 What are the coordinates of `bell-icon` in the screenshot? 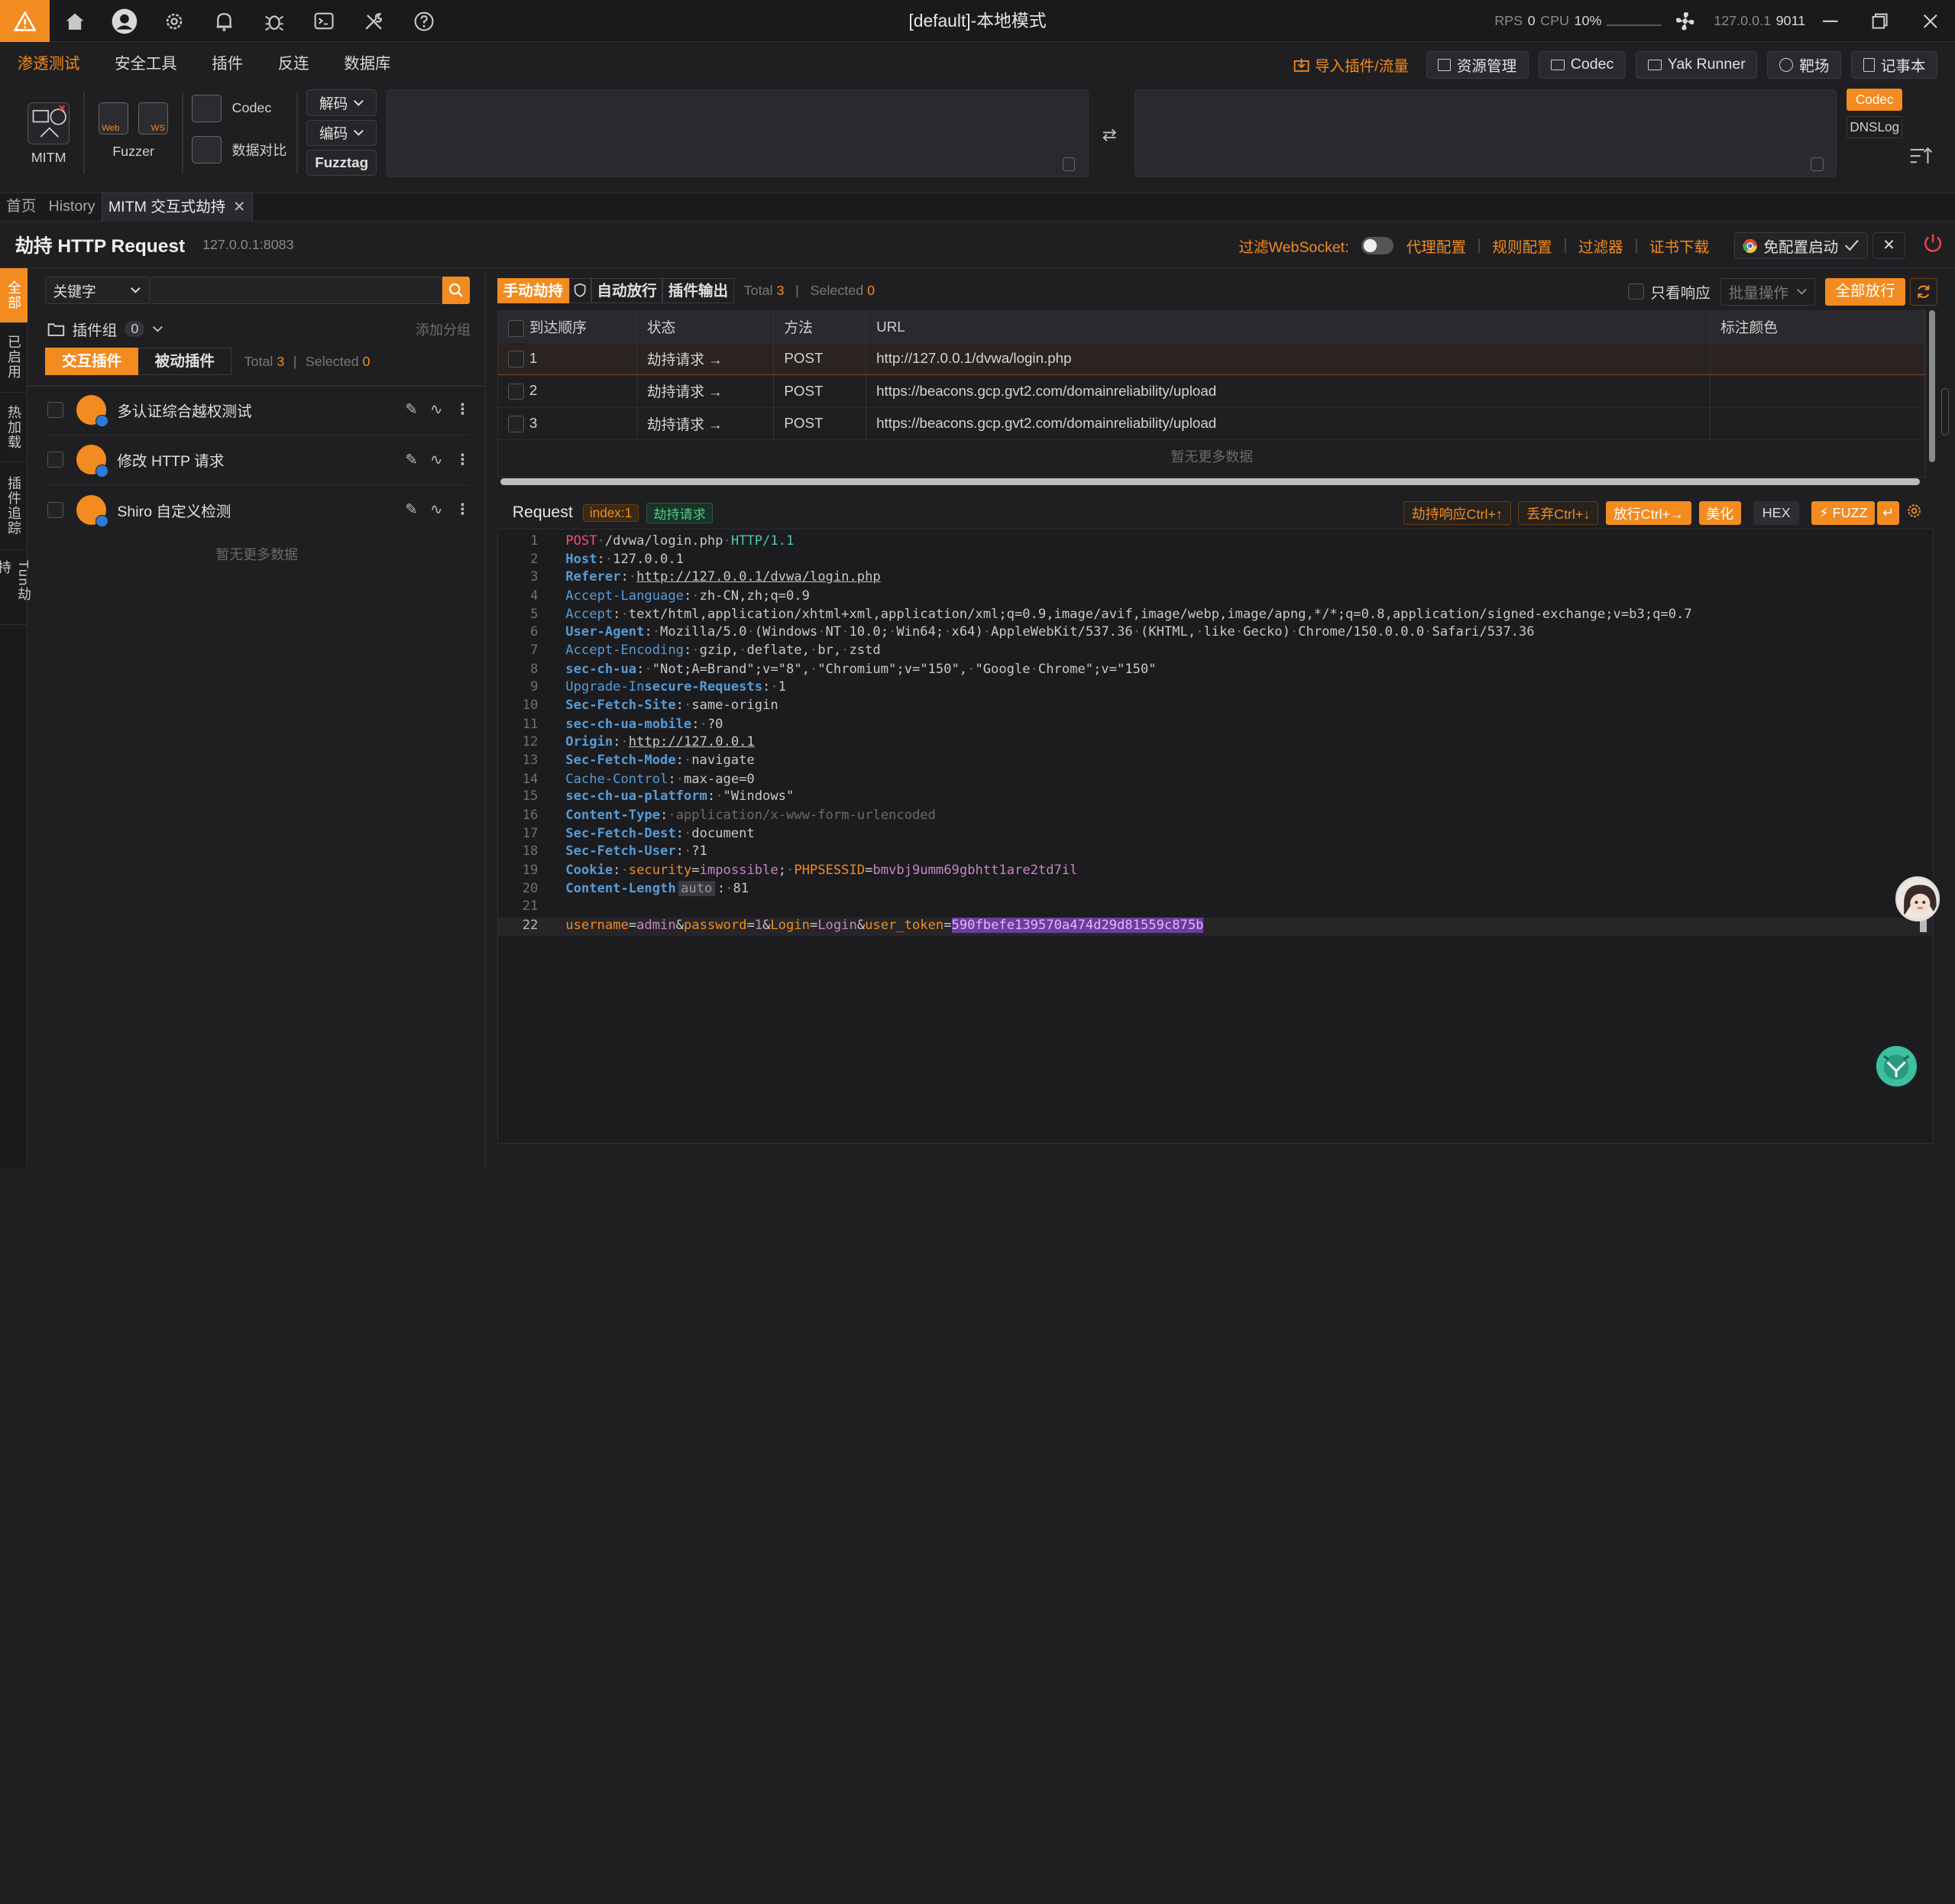 It's located at (224, 21).